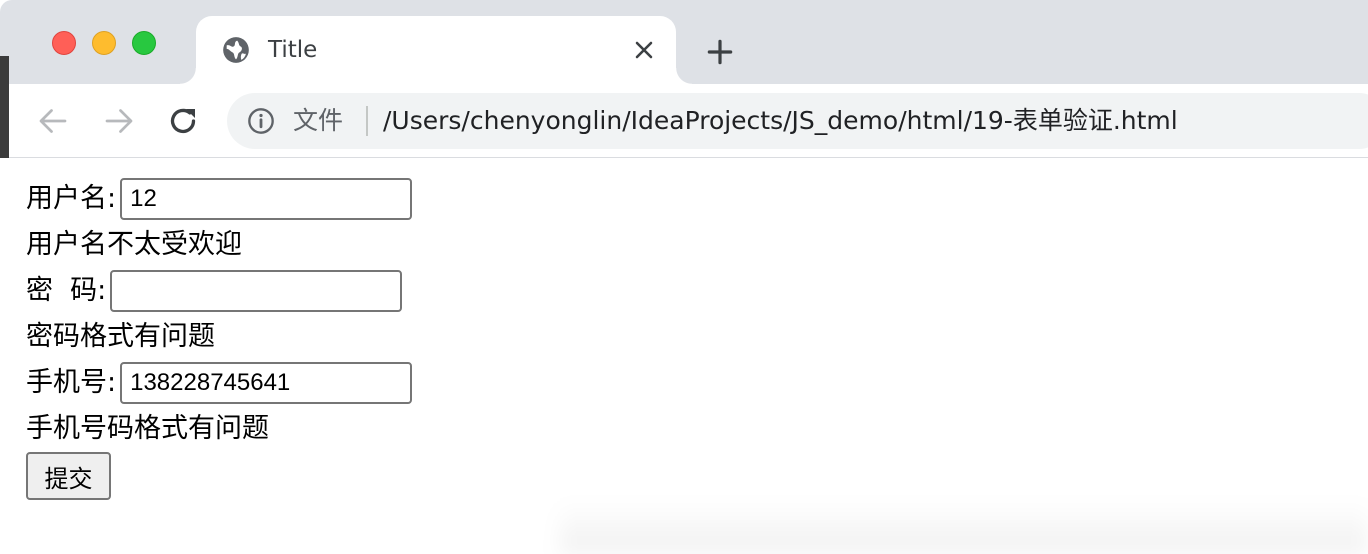 The width and height of the screenshot is (1368, 554). I want to click on info-icon, so click(261, 121).